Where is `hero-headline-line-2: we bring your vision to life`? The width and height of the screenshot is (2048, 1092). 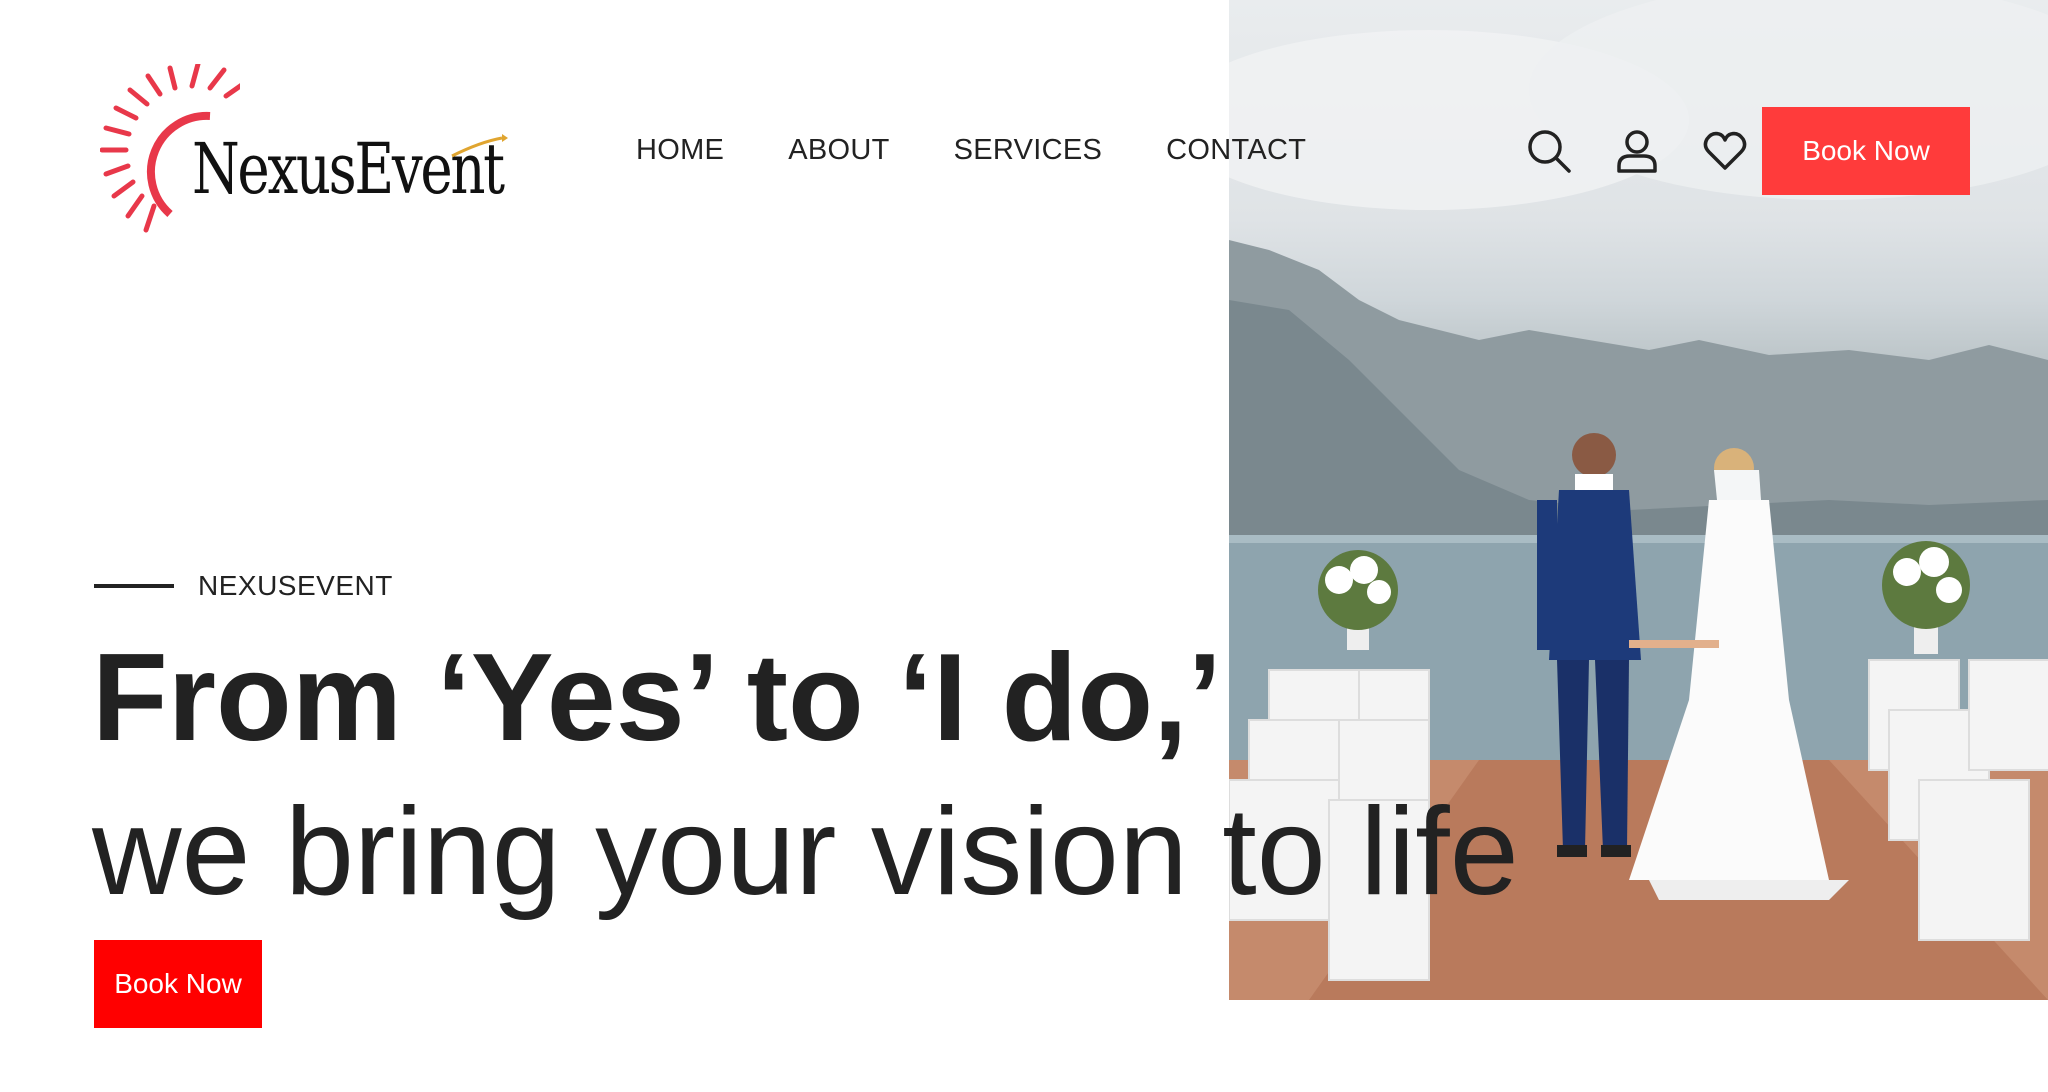 hero-headline-line-2: we bring your vision to life is located at coordinates (805, 852).